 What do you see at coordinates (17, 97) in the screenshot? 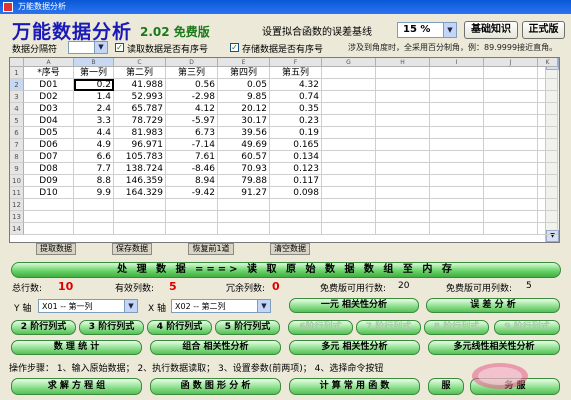
I see `row-header: 3` at bounding box center [17, 97].